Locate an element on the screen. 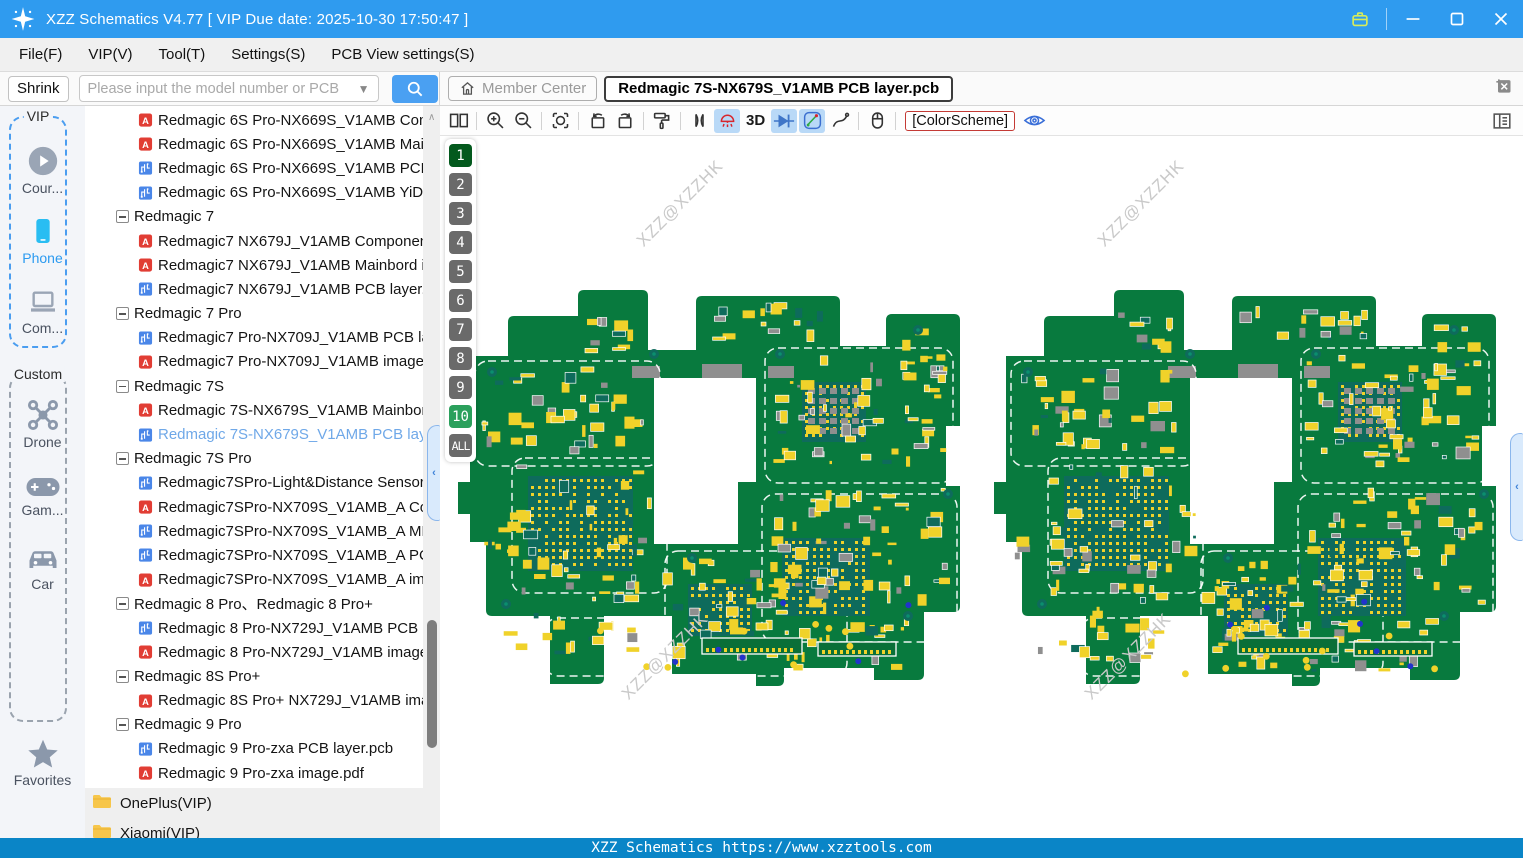 The width and height of the screenshot is (1523, 858). minimize-button is located at coordinates (1413, 19).